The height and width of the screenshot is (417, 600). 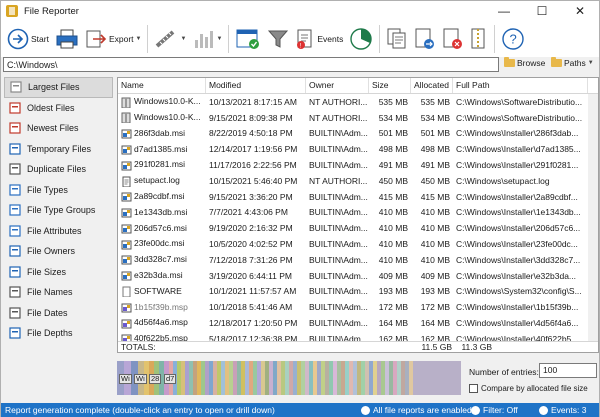 What do you see at coordinates (15, 333) in the screenshot?
I see `depth-icon` at bounding box center [15, 333].